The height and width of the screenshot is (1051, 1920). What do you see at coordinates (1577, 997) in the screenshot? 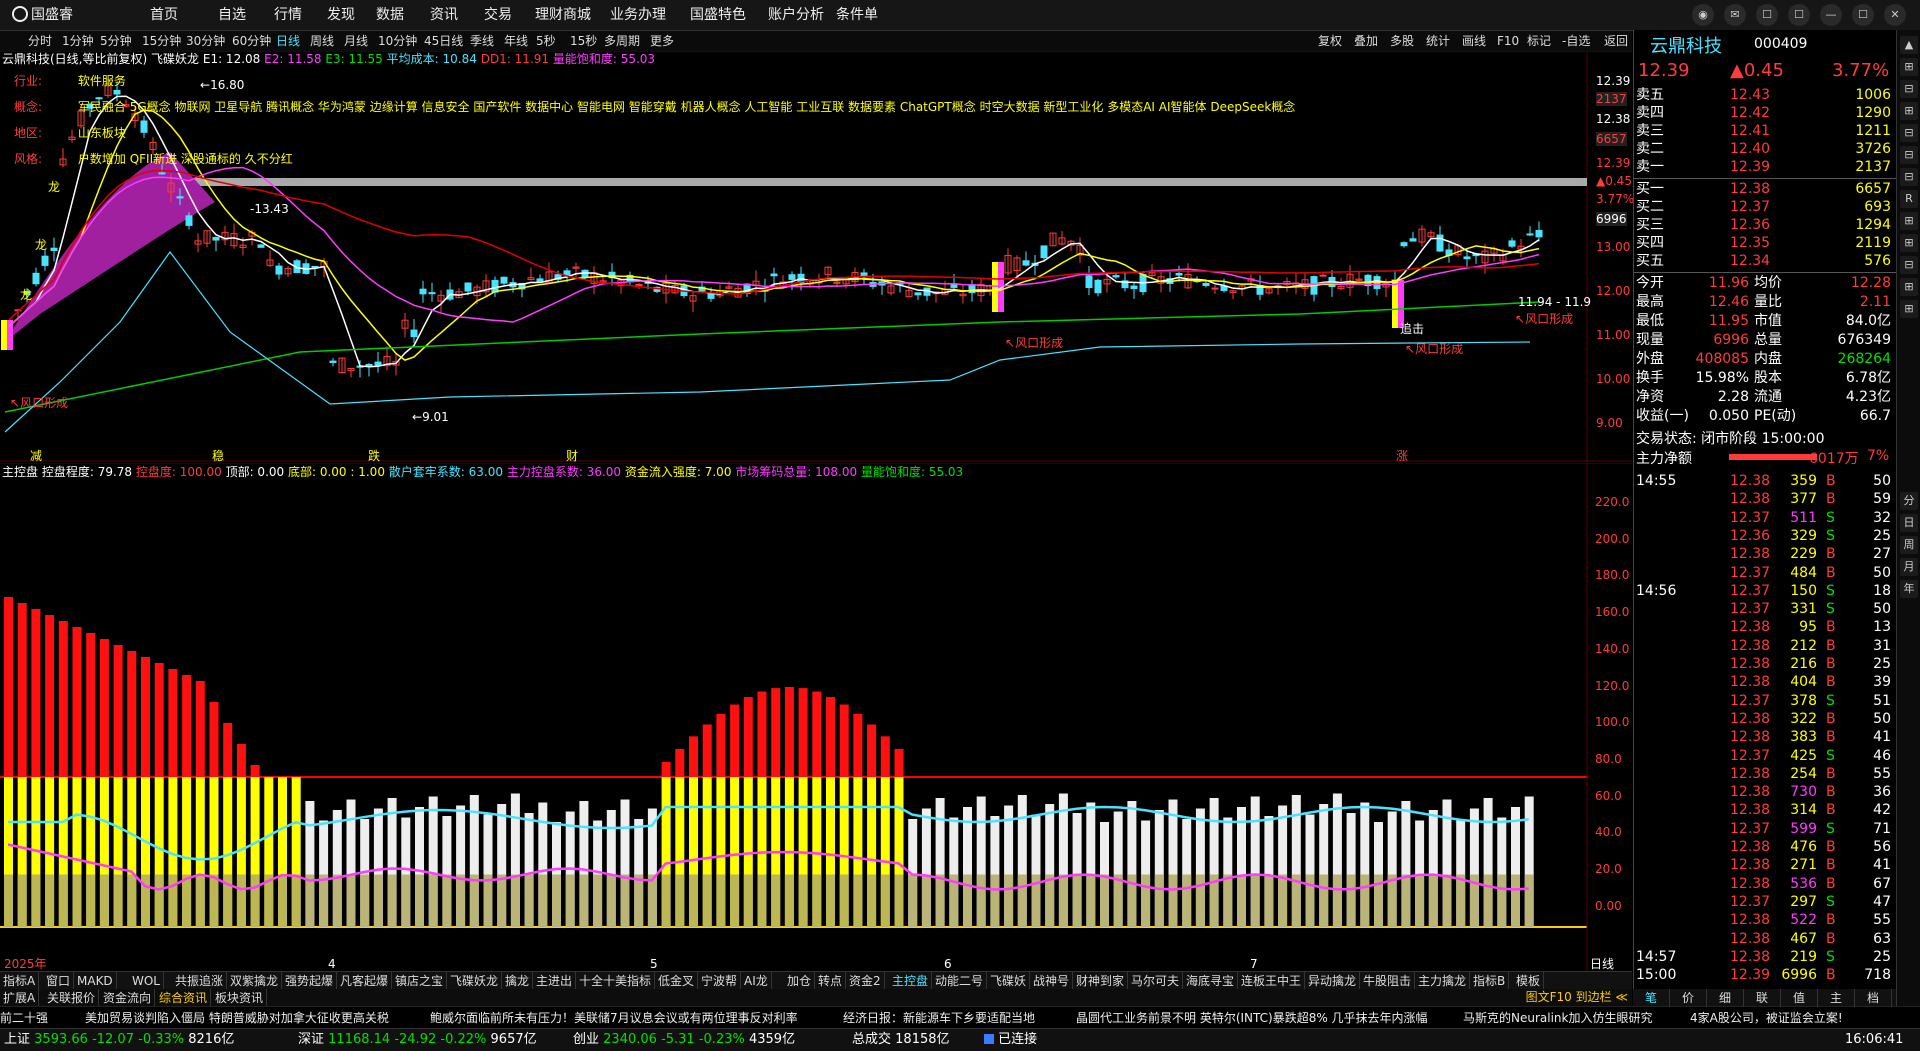
I see `f10-sidebar-link: 图文F10 到边栏 ≪` at bounding box center [1577, 997].